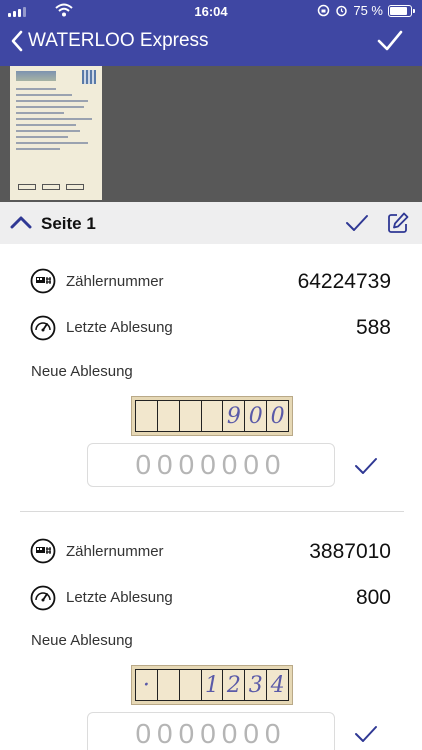 This screenshot has height=750, width=422. Describe the element at coordinates (234, 685) in the screenshot. I see `digit-cell: 2` at that location.